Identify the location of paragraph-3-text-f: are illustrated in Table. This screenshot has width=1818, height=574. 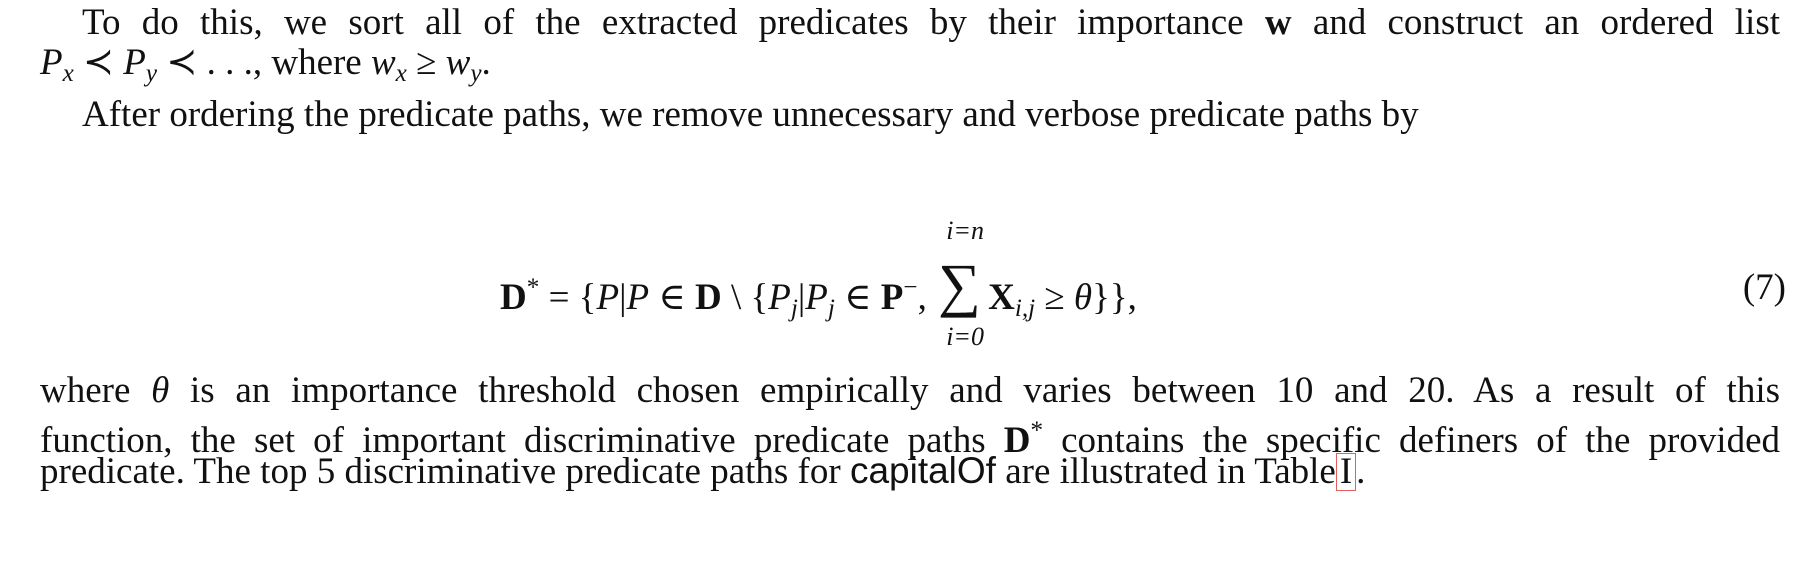
(1170, 471).